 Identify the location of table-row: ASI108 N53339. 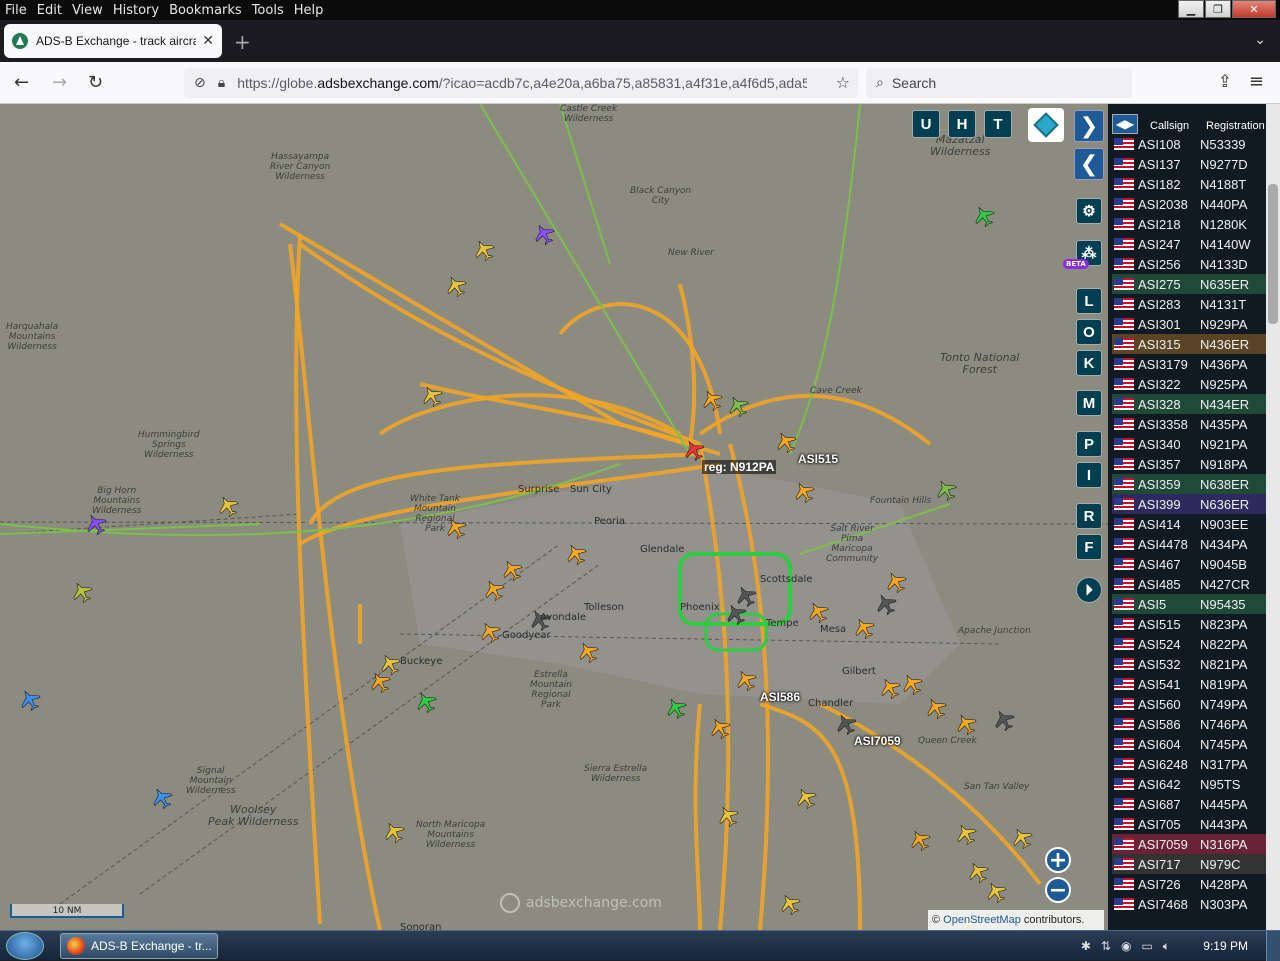
(1191, 144).